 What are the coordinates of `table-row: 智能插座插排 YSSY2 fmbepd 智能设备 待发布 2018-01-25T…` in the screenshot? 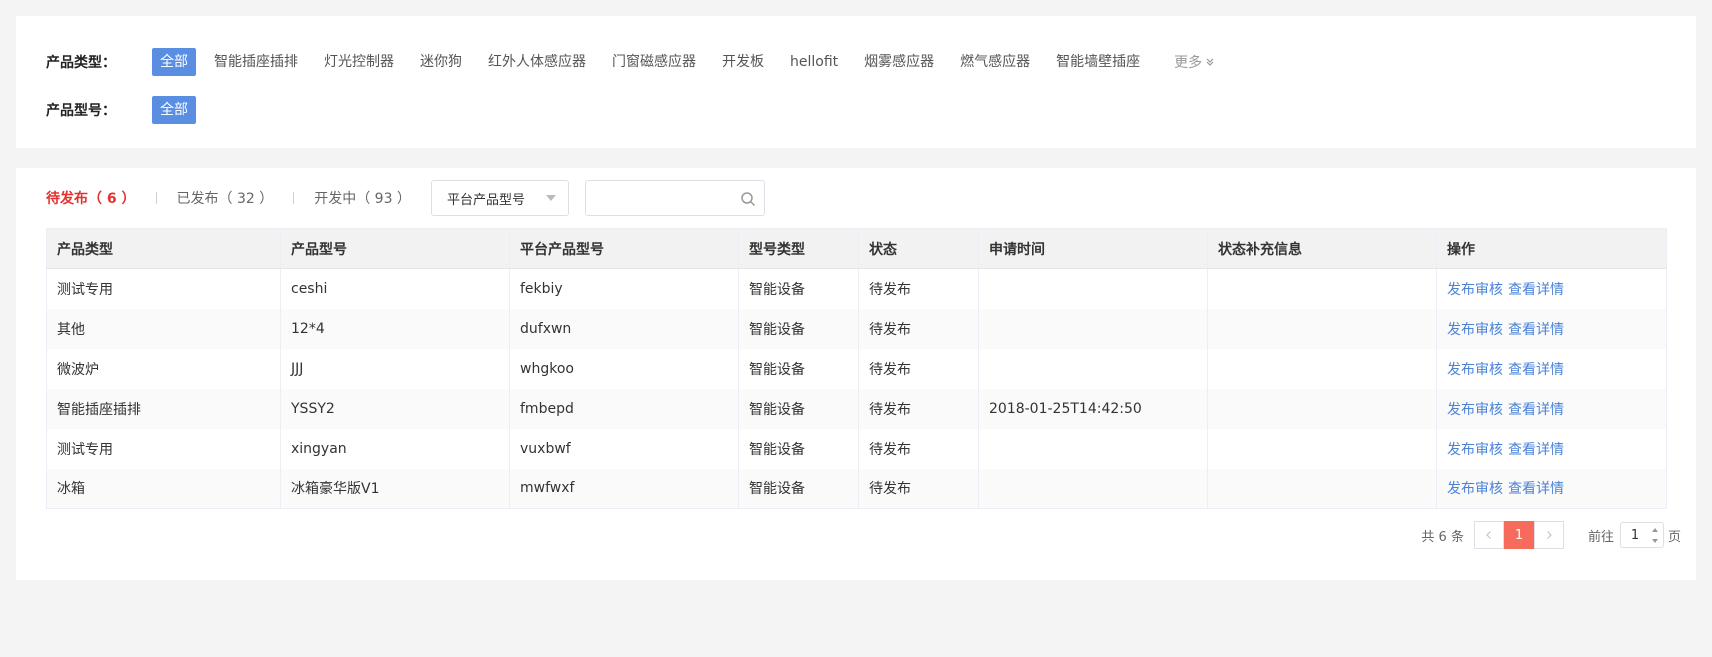 It's located at (856, 408).